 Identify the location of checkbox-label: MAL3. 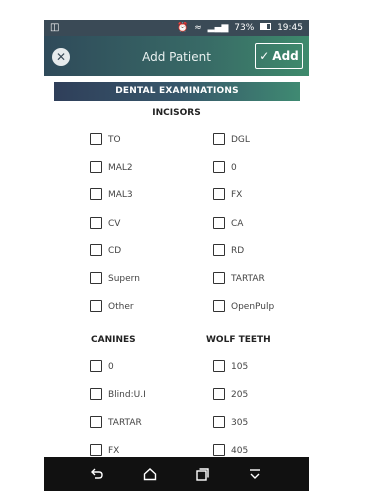
(120, 195).